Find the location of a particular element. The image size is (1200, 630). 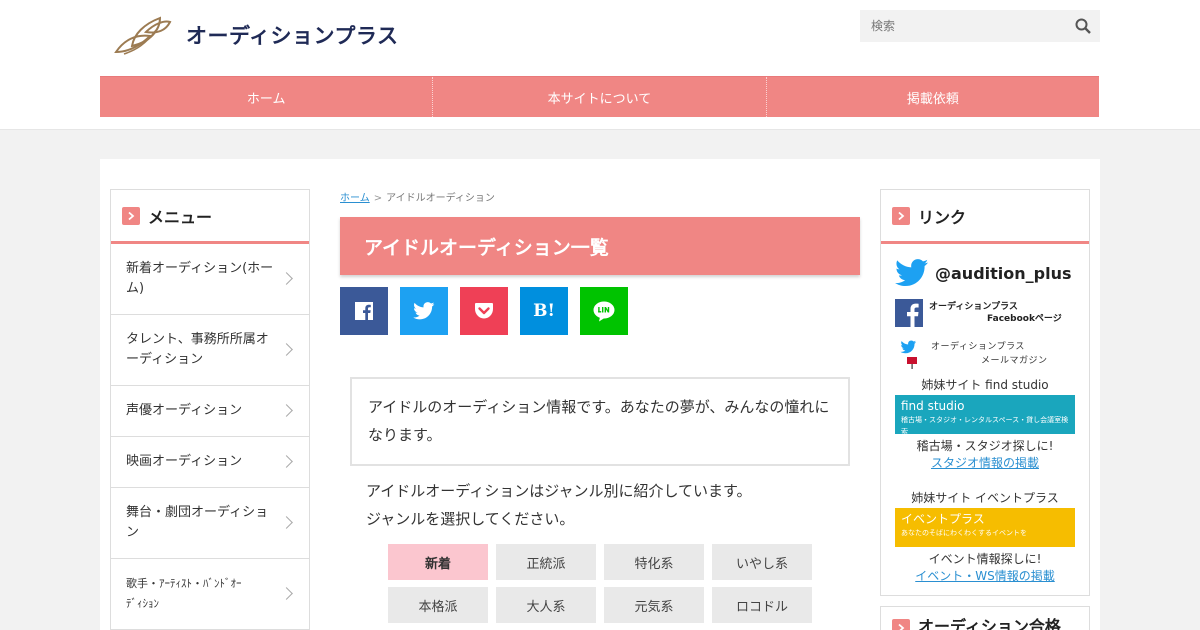

links-widget-header: リンク is located at coordinates (985, 217).